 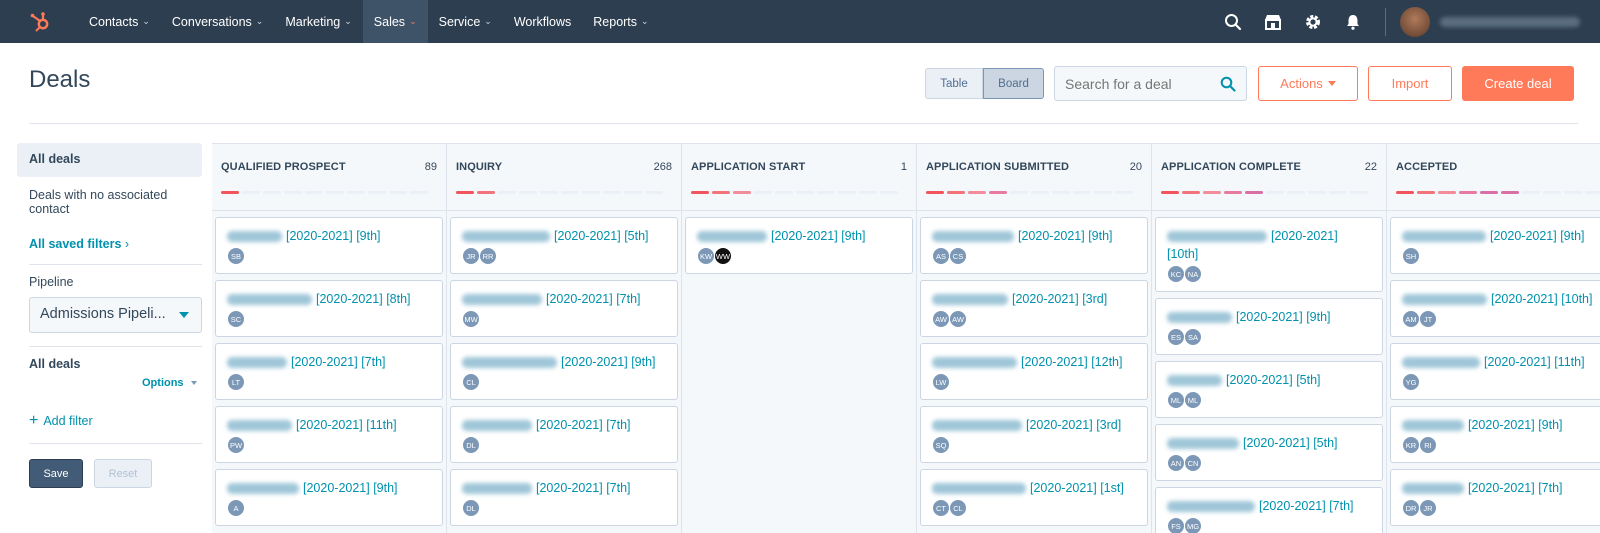 What do you see at coordinates (1308, 83) in the screenshot?
I see `actions-button: Actions` at bounding box center [1308, 83].